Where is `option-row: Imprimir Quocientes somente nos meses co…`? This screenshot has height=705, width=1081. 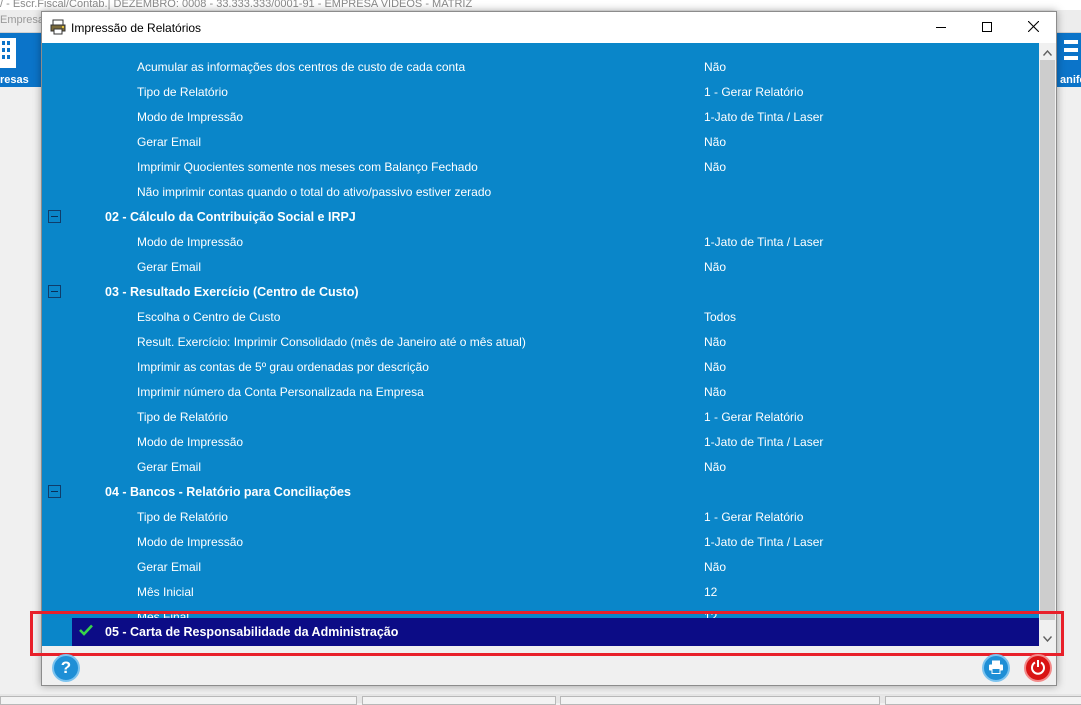
option-row: Imprimir Quocientes somente nos meses co… is located at coordinates (540, 167).